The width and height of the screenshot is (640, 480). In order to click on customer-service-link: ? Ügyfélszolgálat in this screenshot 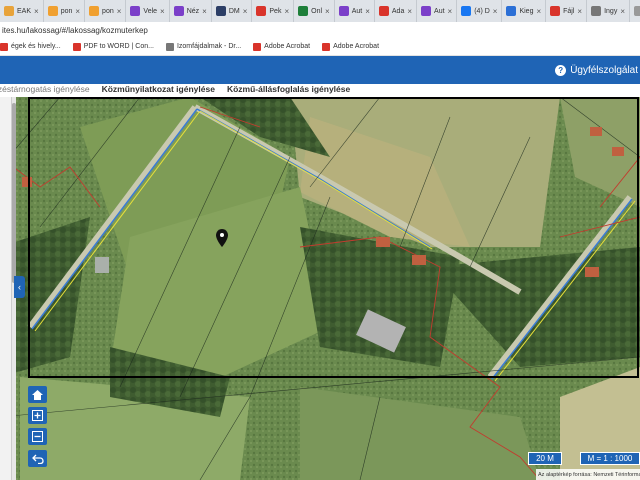, I will do `click(597, 70)`.